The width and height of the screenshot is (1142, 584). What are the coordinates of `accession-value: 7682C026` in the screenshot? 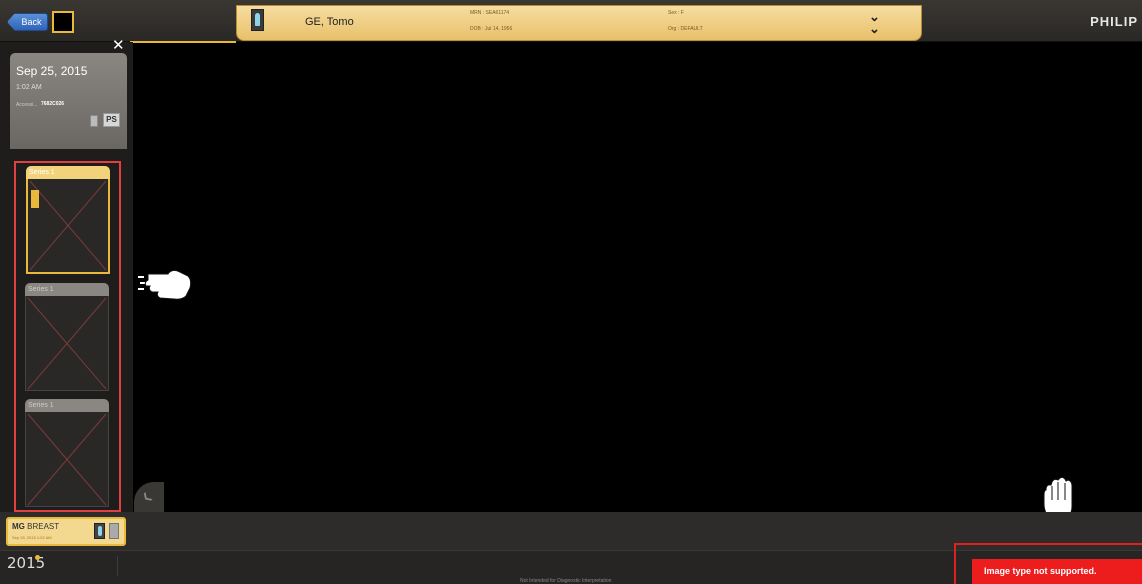 It's located at (53, 104).